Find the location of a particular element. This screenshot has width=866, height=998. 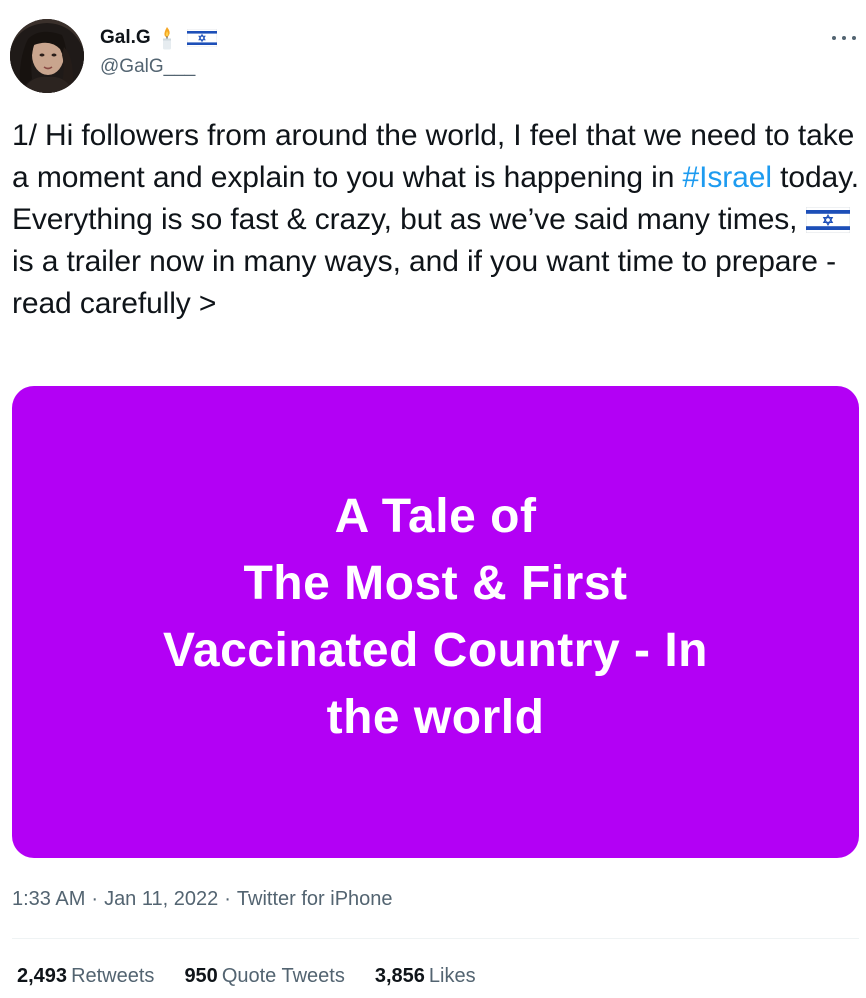

retweets-stat: 2,493 Retweets is located at coordinates (85, 976).